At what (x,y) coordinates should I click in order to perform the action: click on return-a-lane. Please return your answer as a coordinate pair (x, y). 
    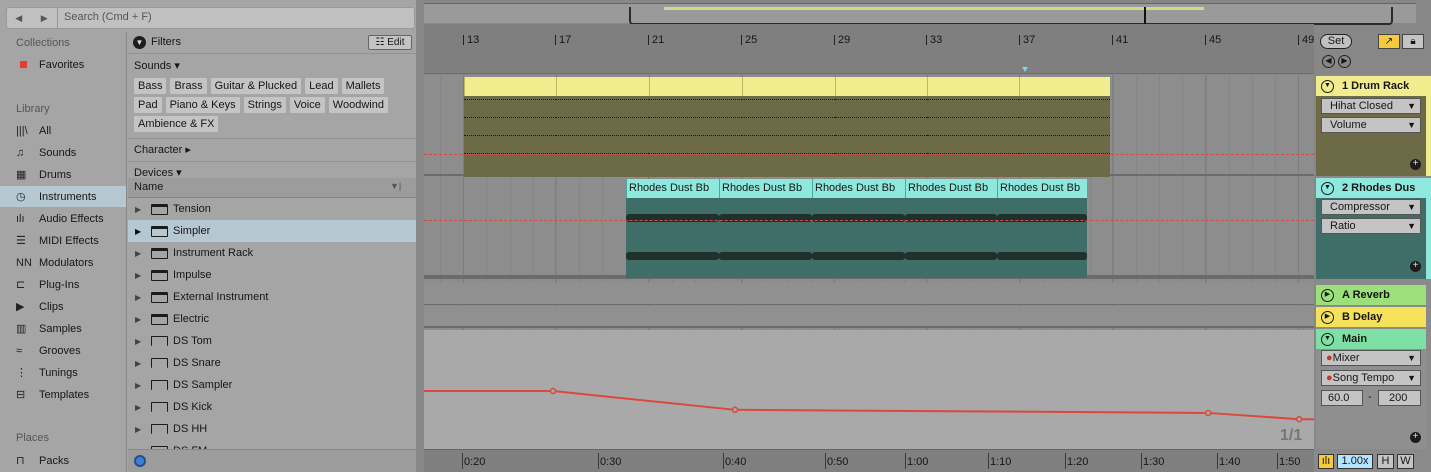
    Looking at the image, I should click on (869, 294).